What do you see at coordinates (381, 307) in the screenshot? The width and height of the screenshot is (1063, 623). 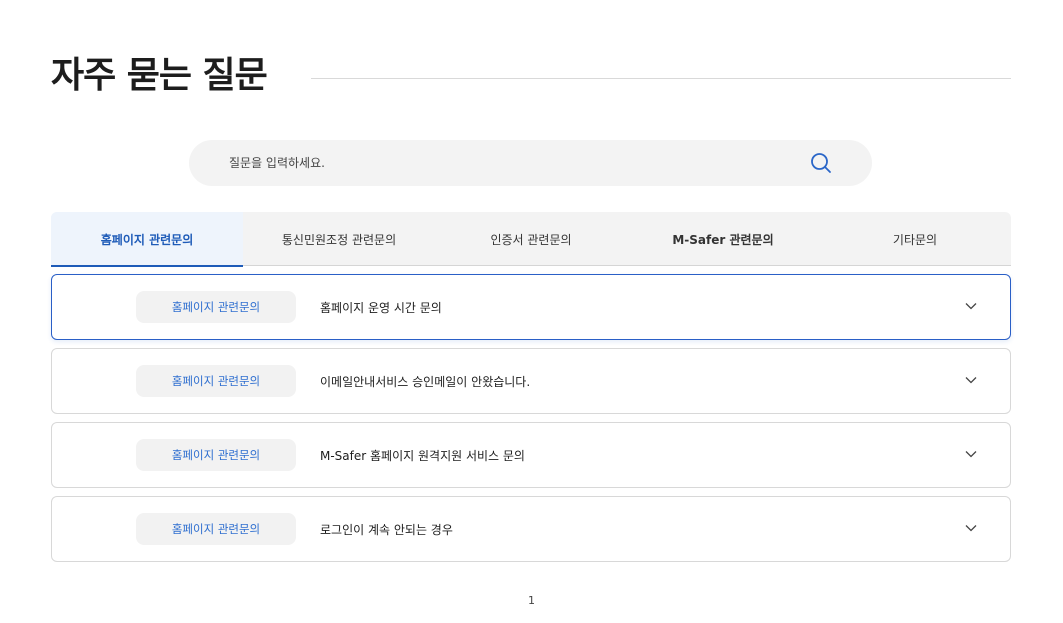 I see `faq-question: 홈페이지 운영 시간 문의` at bounding box center [381, 307].